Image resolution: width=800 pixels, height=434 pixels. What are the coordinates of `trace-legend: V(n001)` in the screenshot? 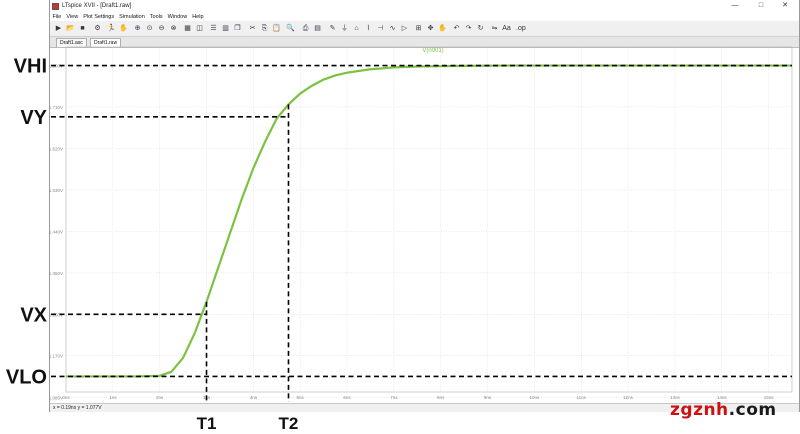 It's located at (432, 51).